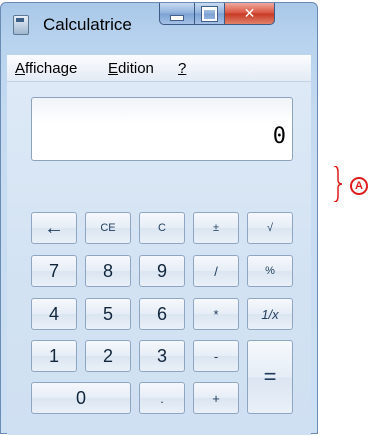  I want to click on menu-edition: Edition, so click(131, 68).